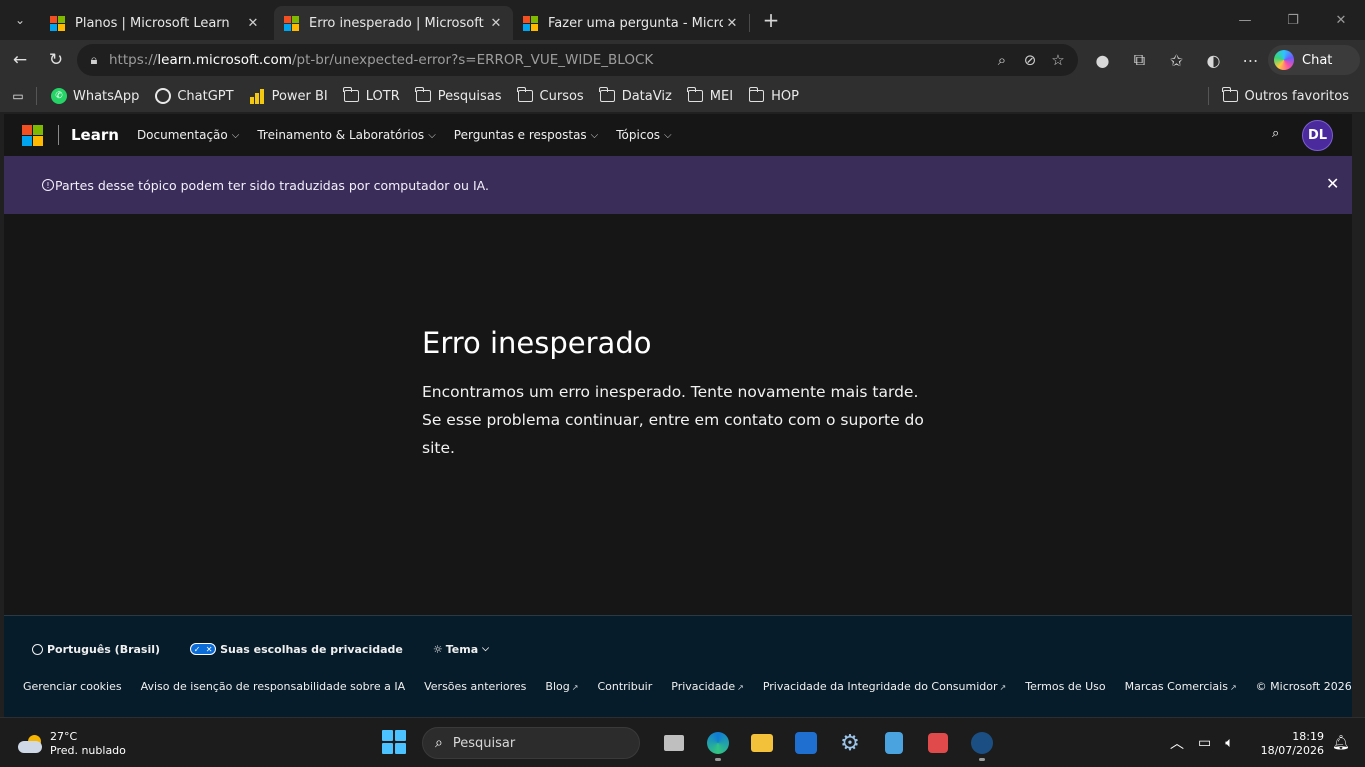  I want to click on powerbi-icon, so click(257, 96).